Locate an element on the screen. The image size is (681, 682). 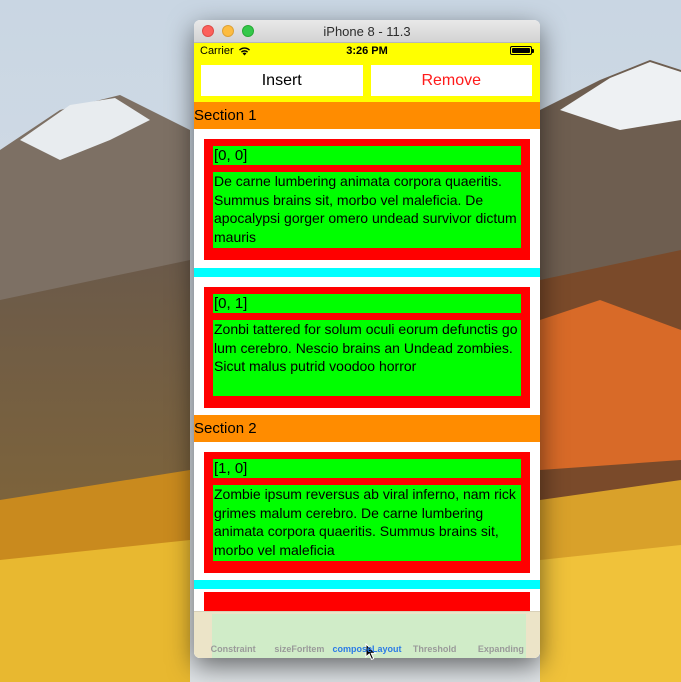
section-header: Section 1 is located at coordinates (367, 115).